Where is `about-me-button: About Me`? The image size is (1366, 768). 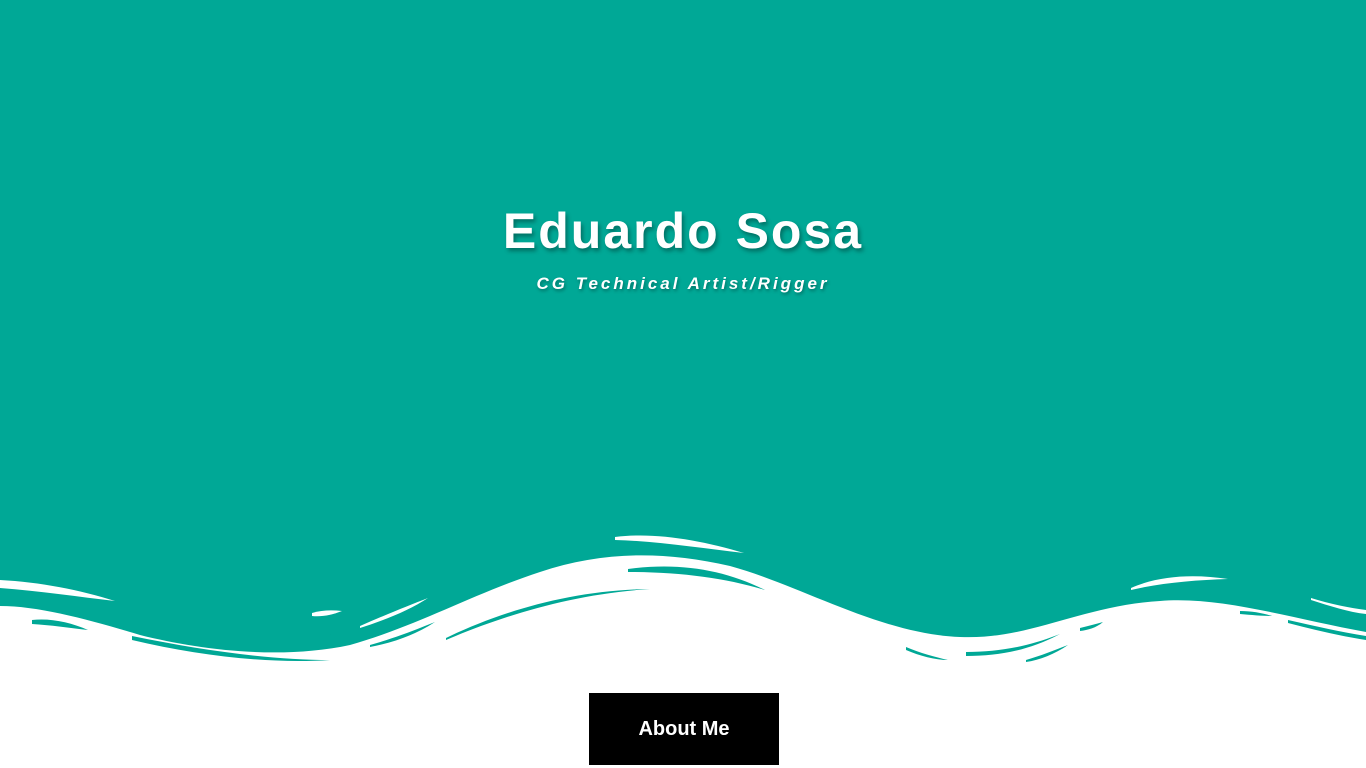 about-me-button: About Me is located at coordinates (684, 729).